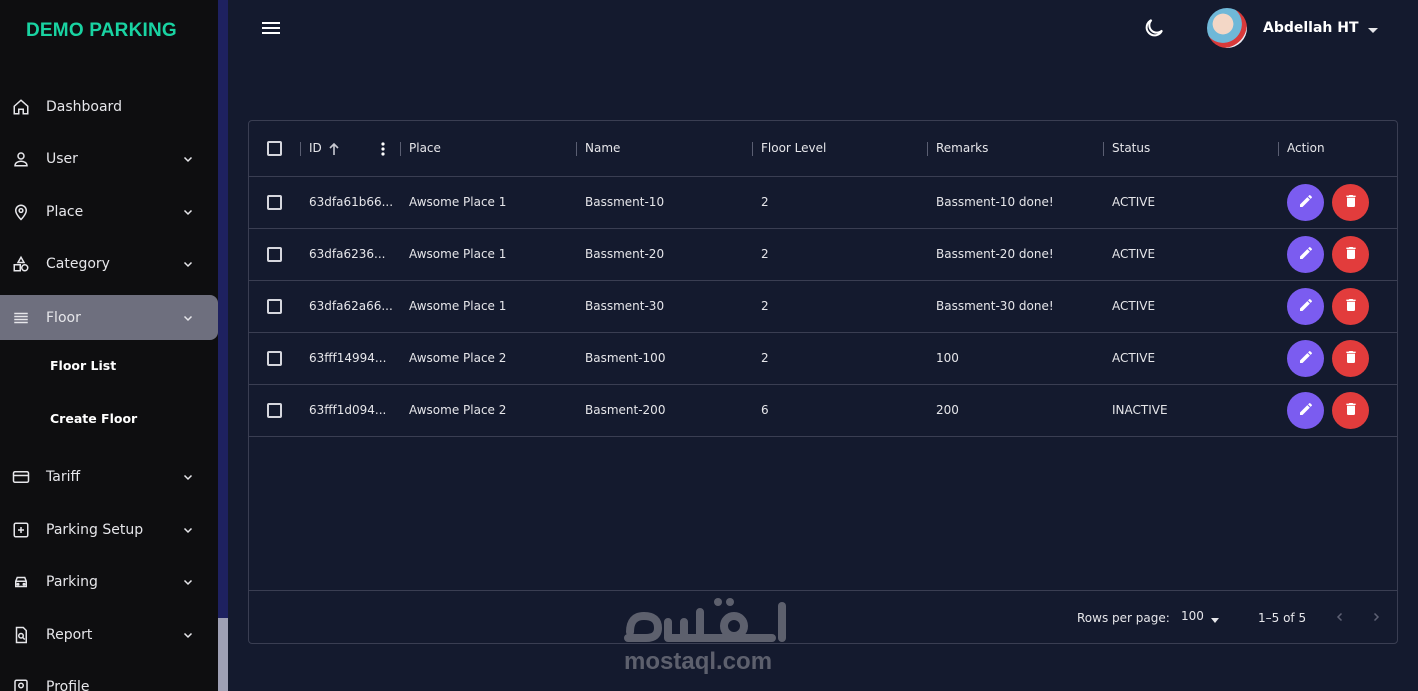 The image size is (1418, 691). What do you see at coordinates (93, 418) in the screenshot?
I see `sidebar-subitem-create-floor: Create Floor` at bounding box center [93, 418].